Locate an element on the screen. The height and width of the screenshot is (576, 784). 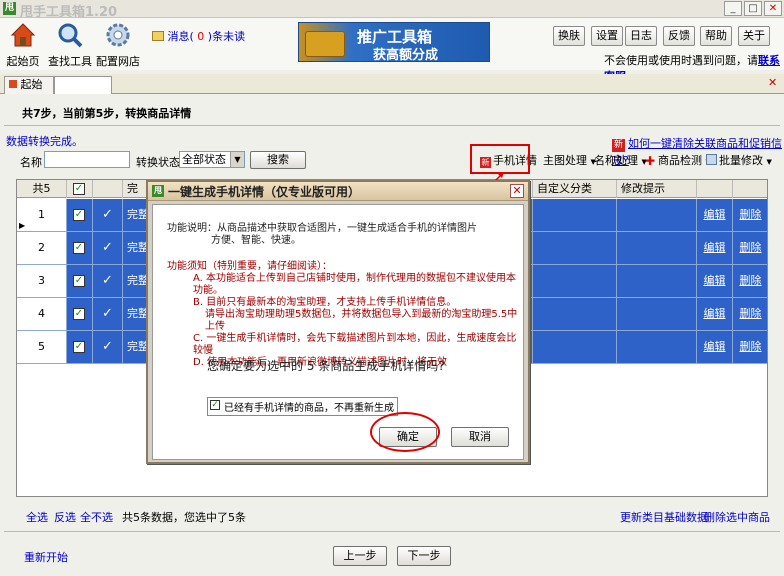
config-shop-button: 配置网店 is located at coordinates (118, 45).